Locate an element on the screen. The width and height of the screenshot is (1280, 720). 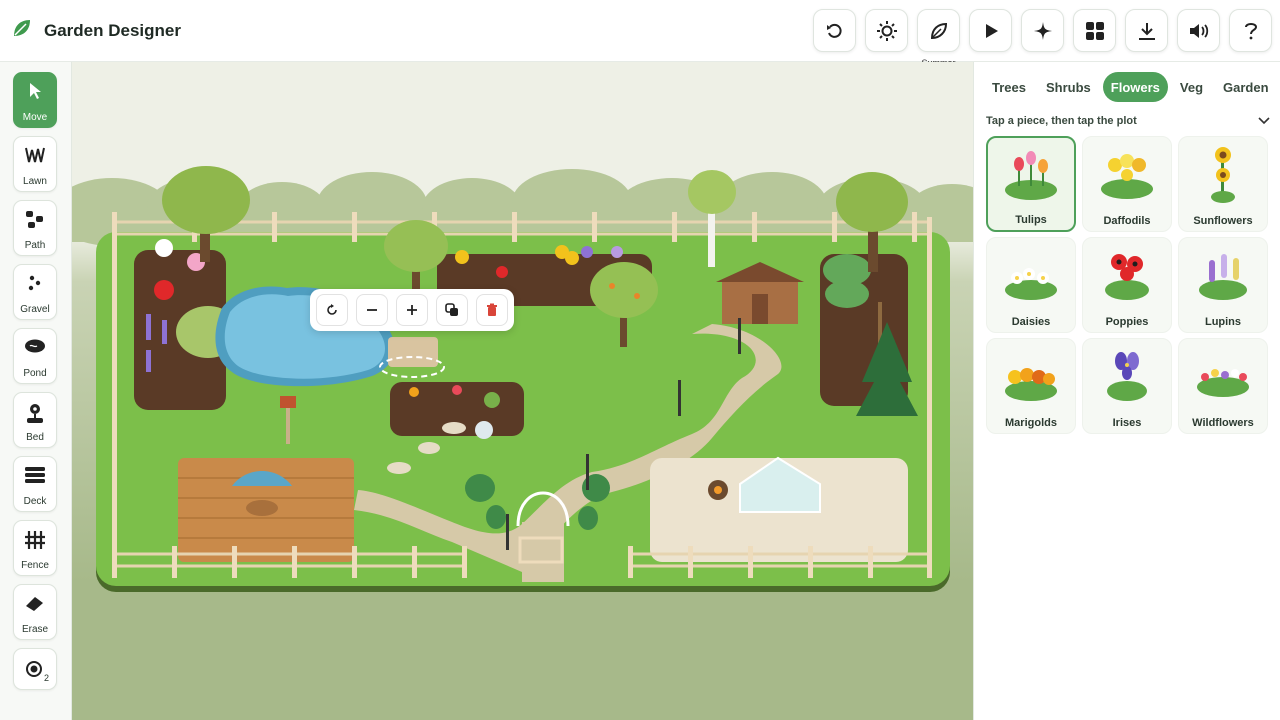
oak-tree-right is located at coordinates (872, 202).